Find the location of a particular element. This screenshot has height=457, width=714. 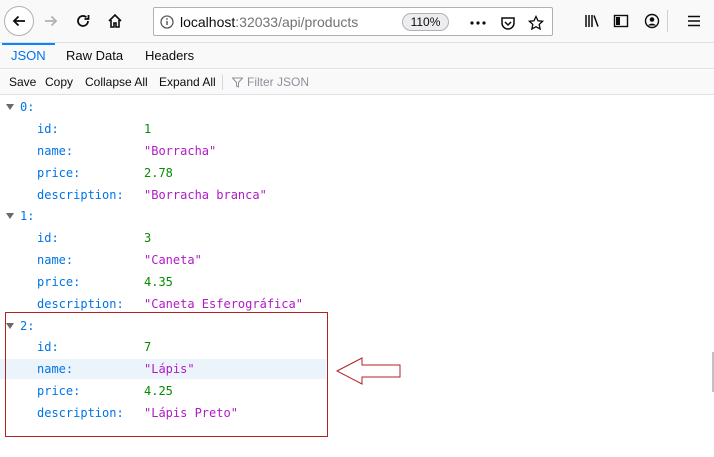

expand-all-button: Expand All is located at coordinates (187, 82).